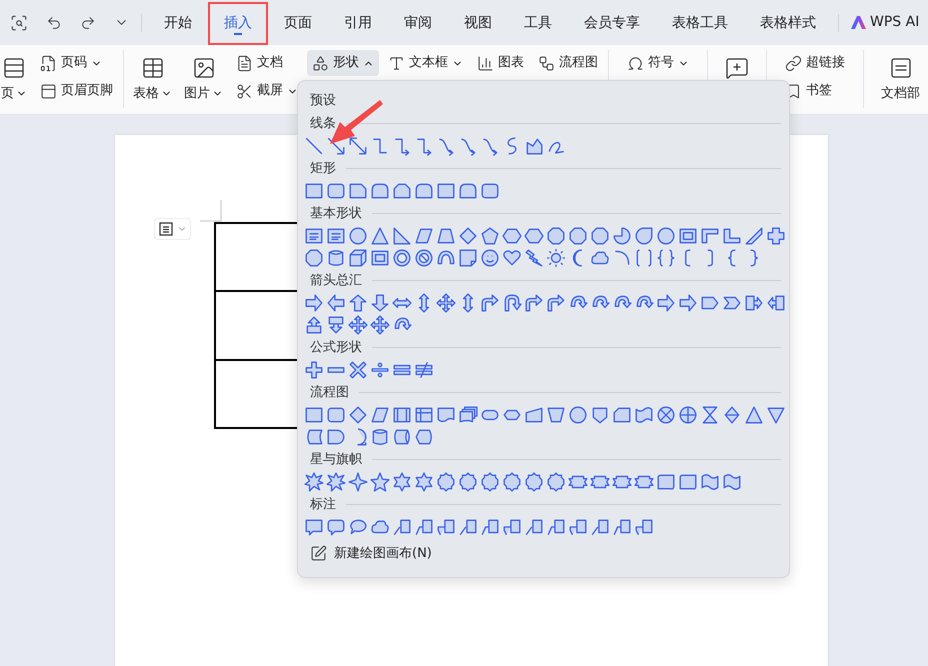 Image resolution: width=928 pixels, height=666 pixels. What do you see at coordinates (425, 63) in the screenshot?
I see `ribbon-button: 文本框` at bounding box center [425, 63].